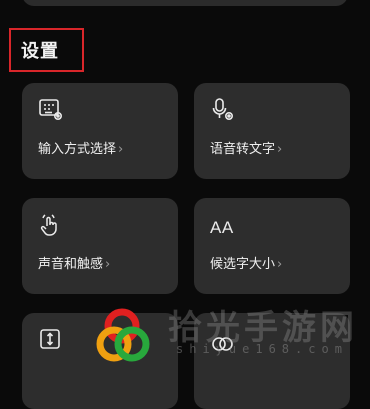 This screenshot has width=370, height=409. Describe the element at coordinates (272, 131) in the screenshot. I see `tile-voice-to-text: 语音转文字 ›` at that location.